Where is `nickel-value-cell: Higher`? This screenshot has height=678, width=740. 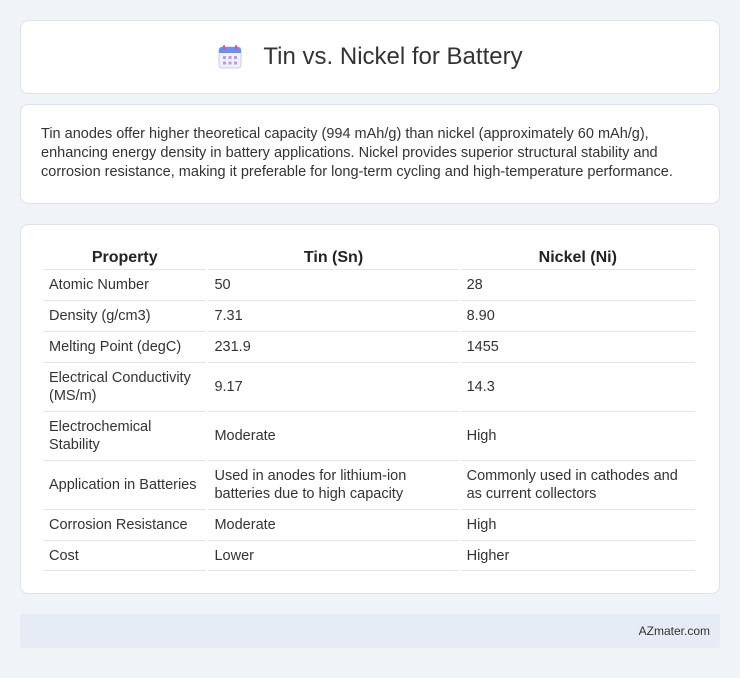 nickel-value-cell: Higher is located at coordinates (577, 555).